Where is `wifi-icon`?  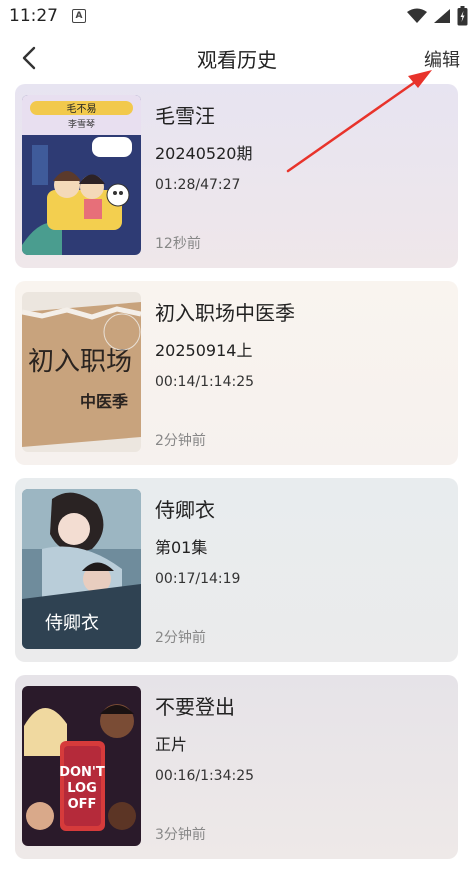 wifi-icon is located at coordinates (417, 15).